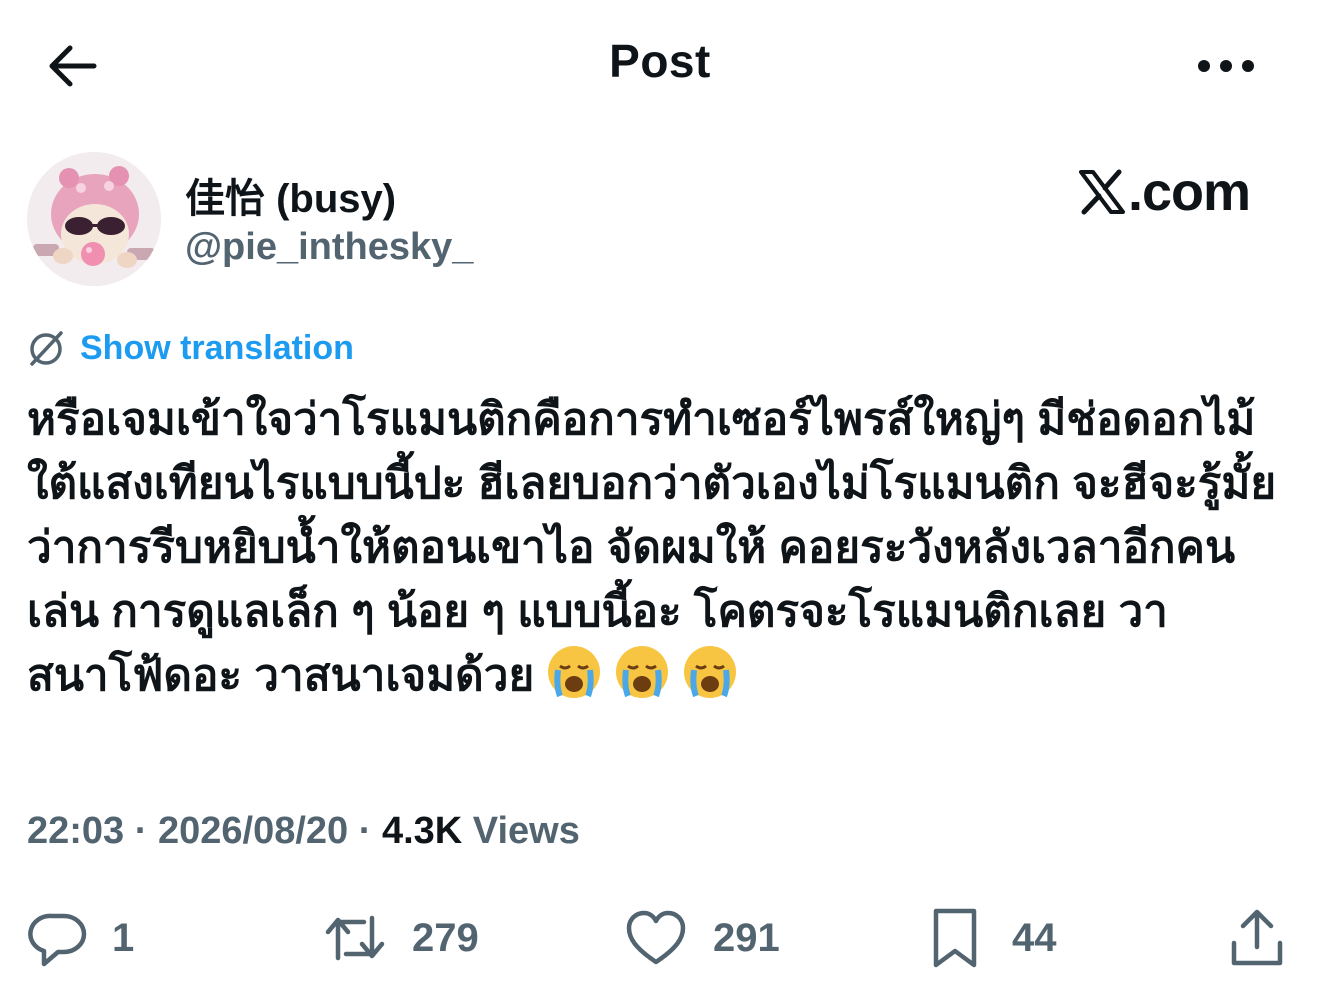  I want to click on brand-suffix: .com, so click(1189, 192).